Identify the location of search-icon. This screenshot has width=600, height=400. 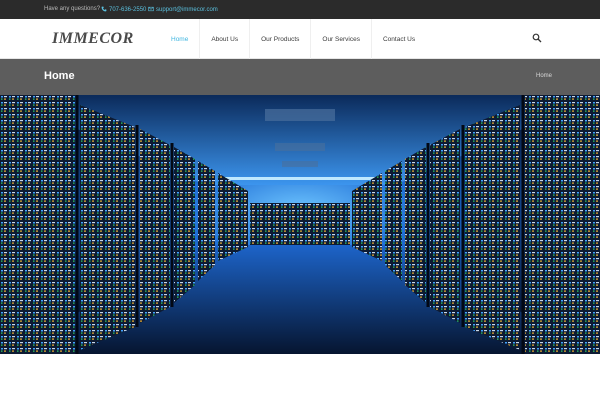
(537, 38).